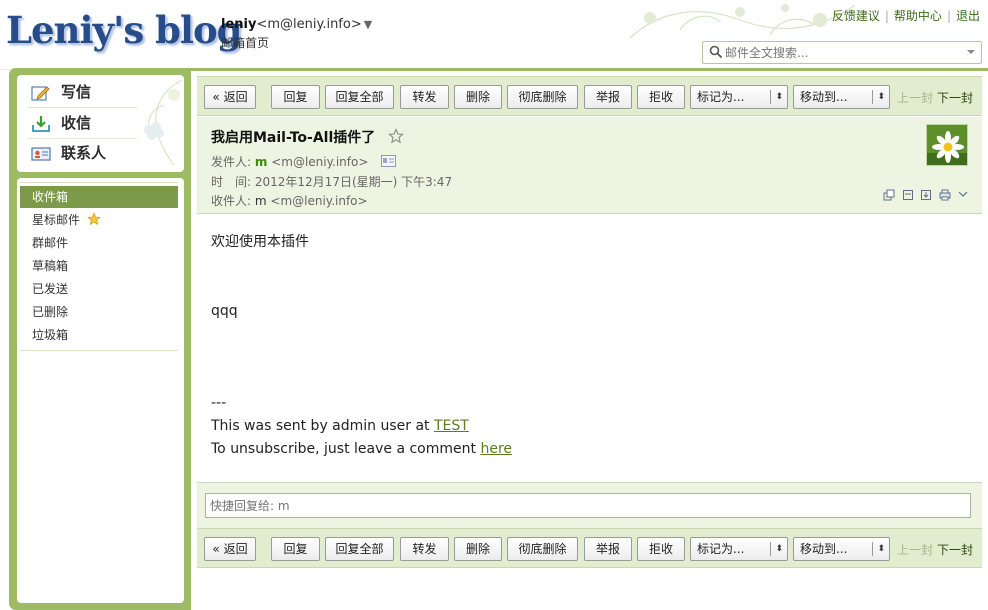 Image resolution: width=988 pixels, height=610 pixels. What do you see at coordinates (396, 136) in the screenshot?
I see `star-outline-icon` at bounding box center [396, 136].